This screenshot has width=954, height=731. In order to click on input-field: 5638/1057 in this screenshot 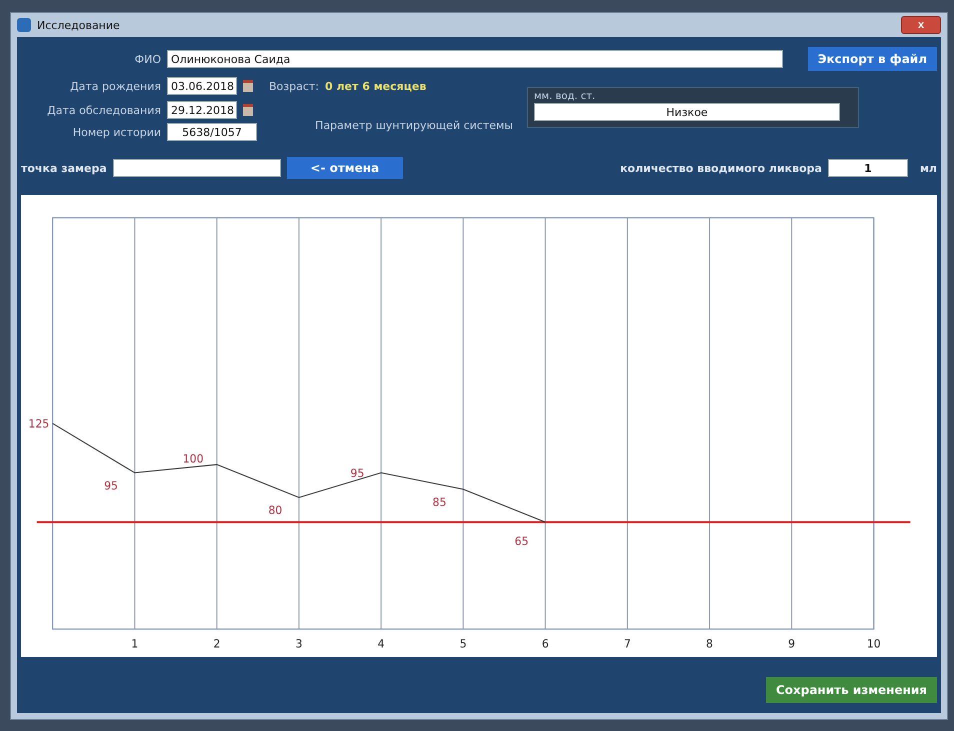, I will do `click(212, 132)`.